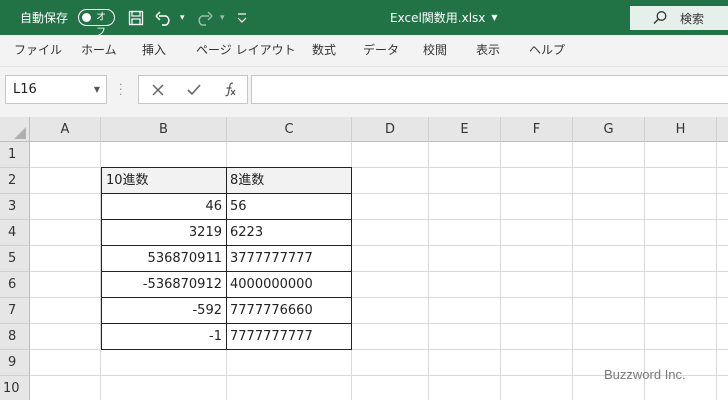  I want to click on cell-c4: 6223, so click(289, 233).